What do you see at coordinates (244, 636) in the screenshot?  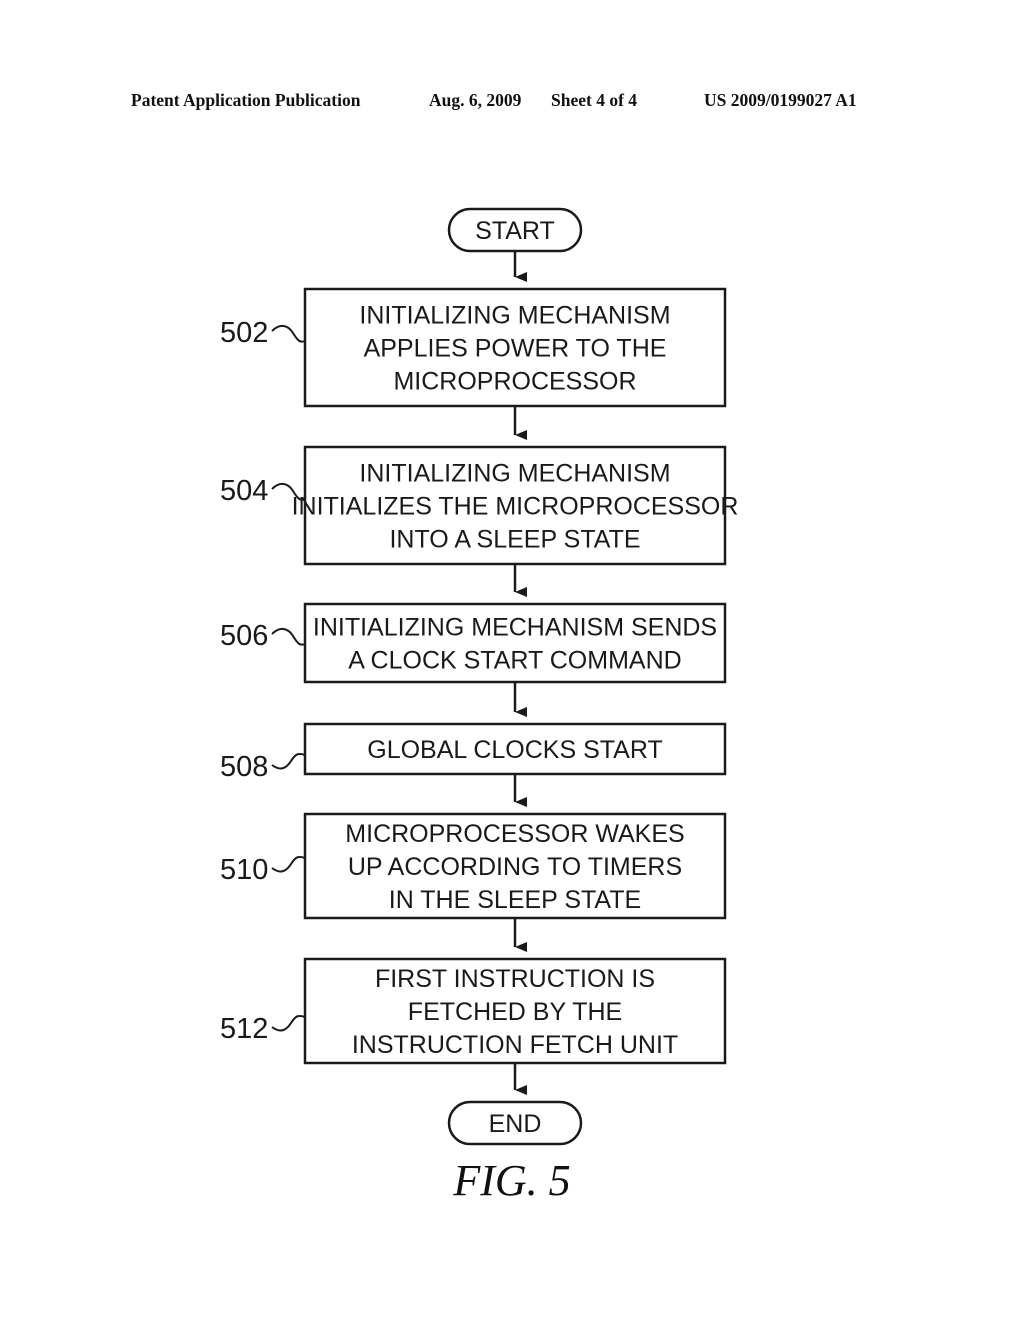 I see `reference-numeral: 506` at bounding box center [244, 636].